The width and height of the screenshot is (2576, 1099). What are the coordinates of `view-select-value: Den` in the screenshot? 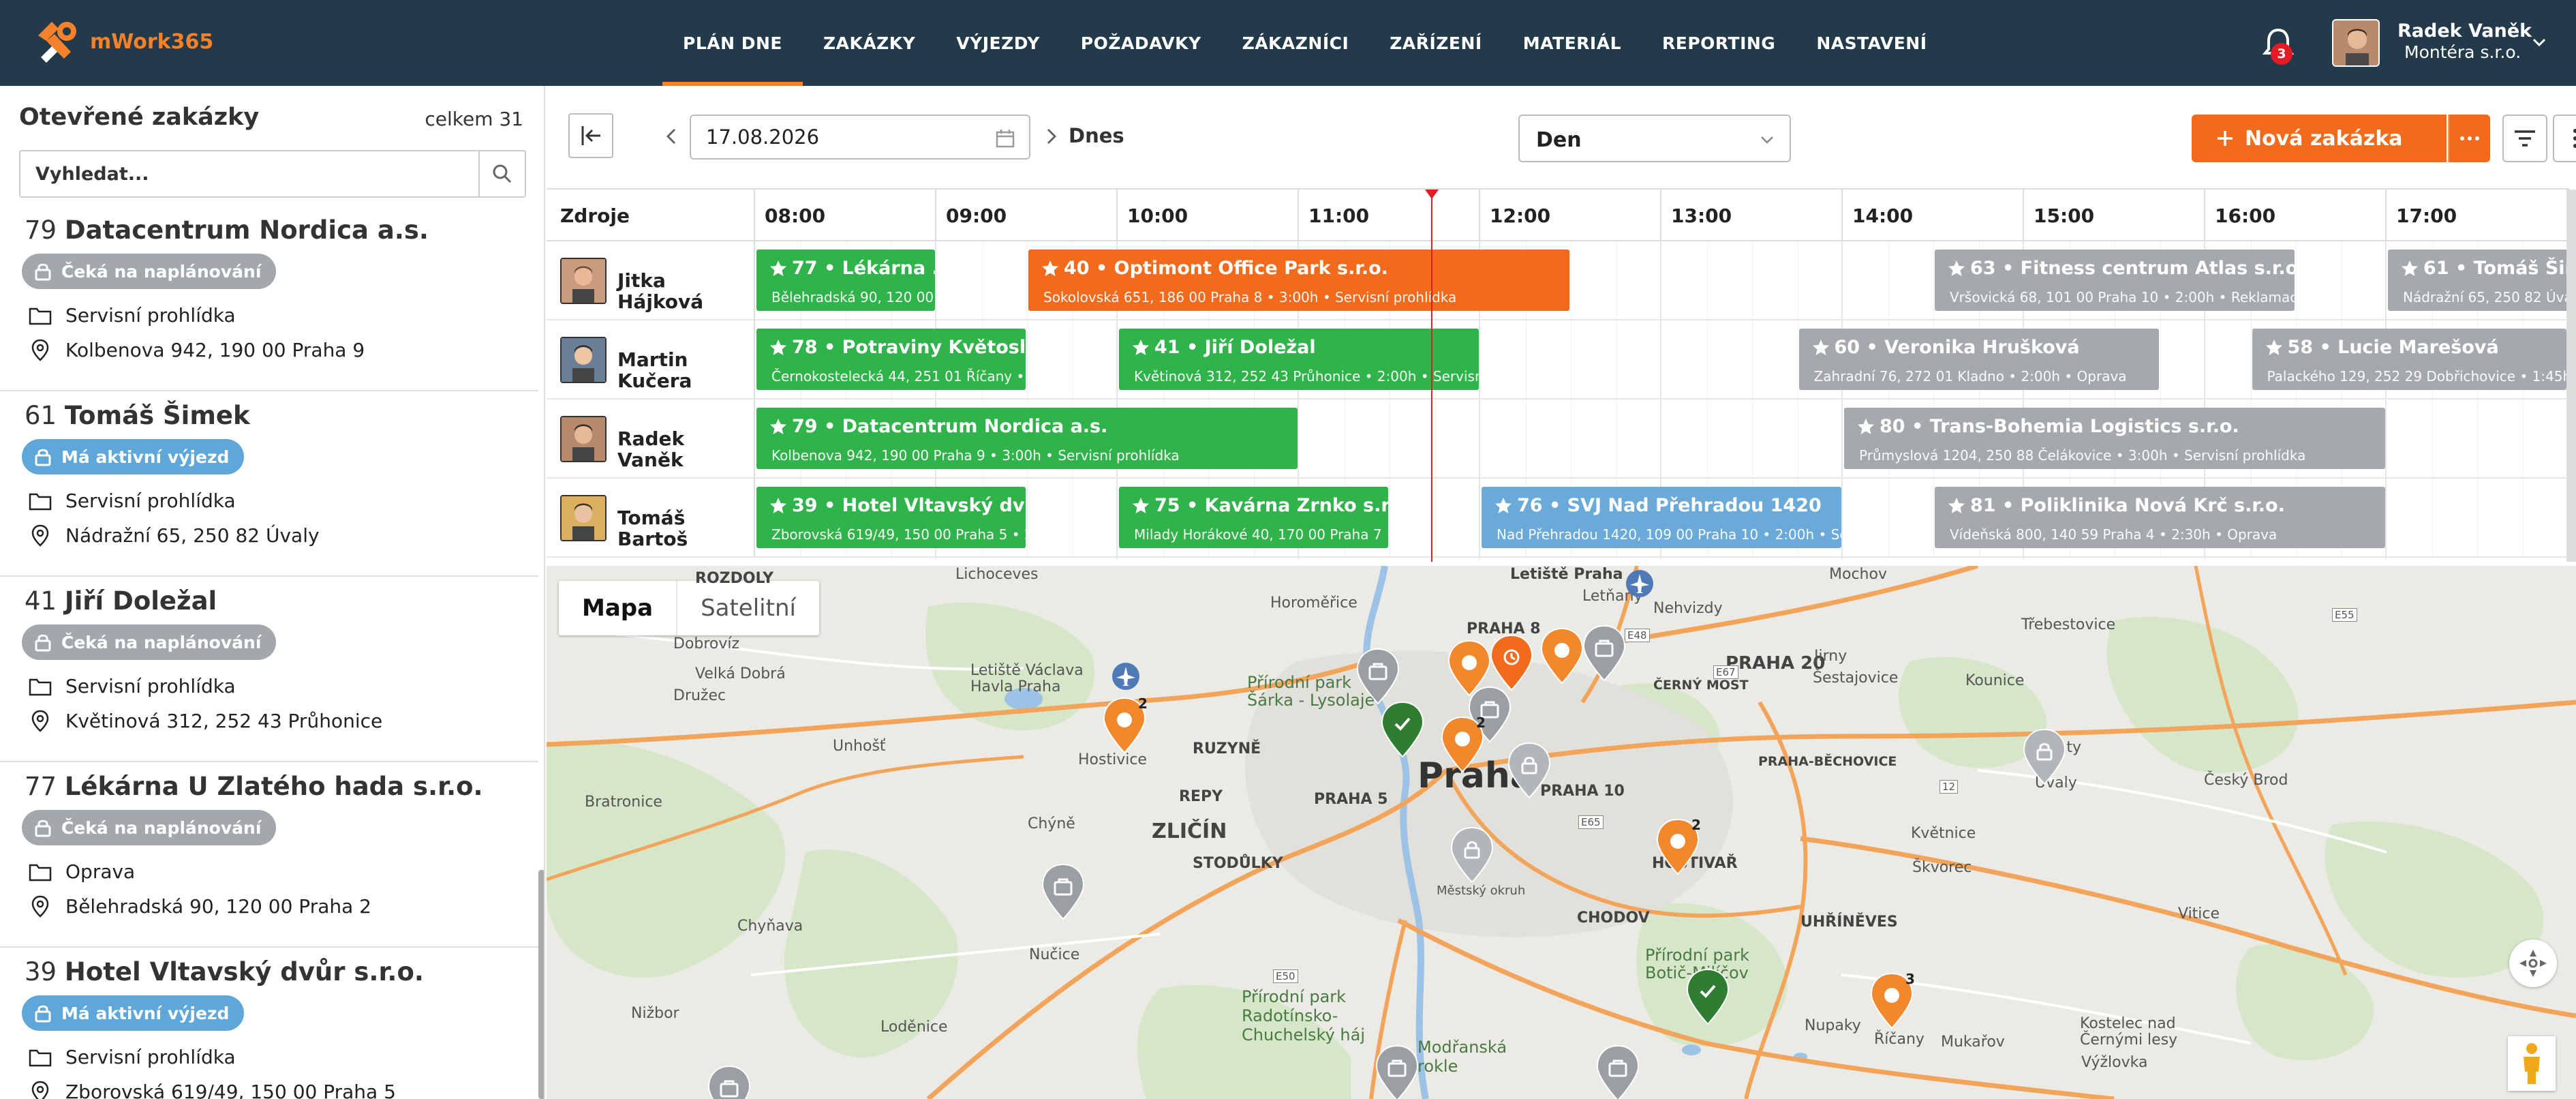 It's located at (1559, 140).